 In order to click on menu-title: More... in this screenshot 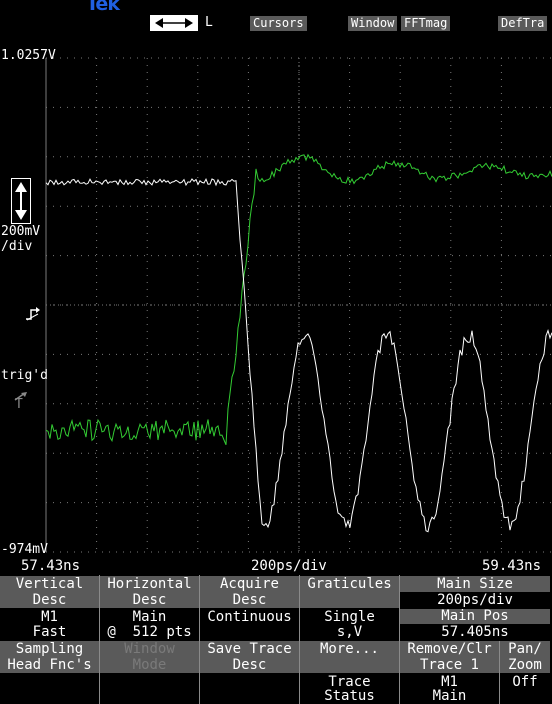, I will do `click(349, 649)`.